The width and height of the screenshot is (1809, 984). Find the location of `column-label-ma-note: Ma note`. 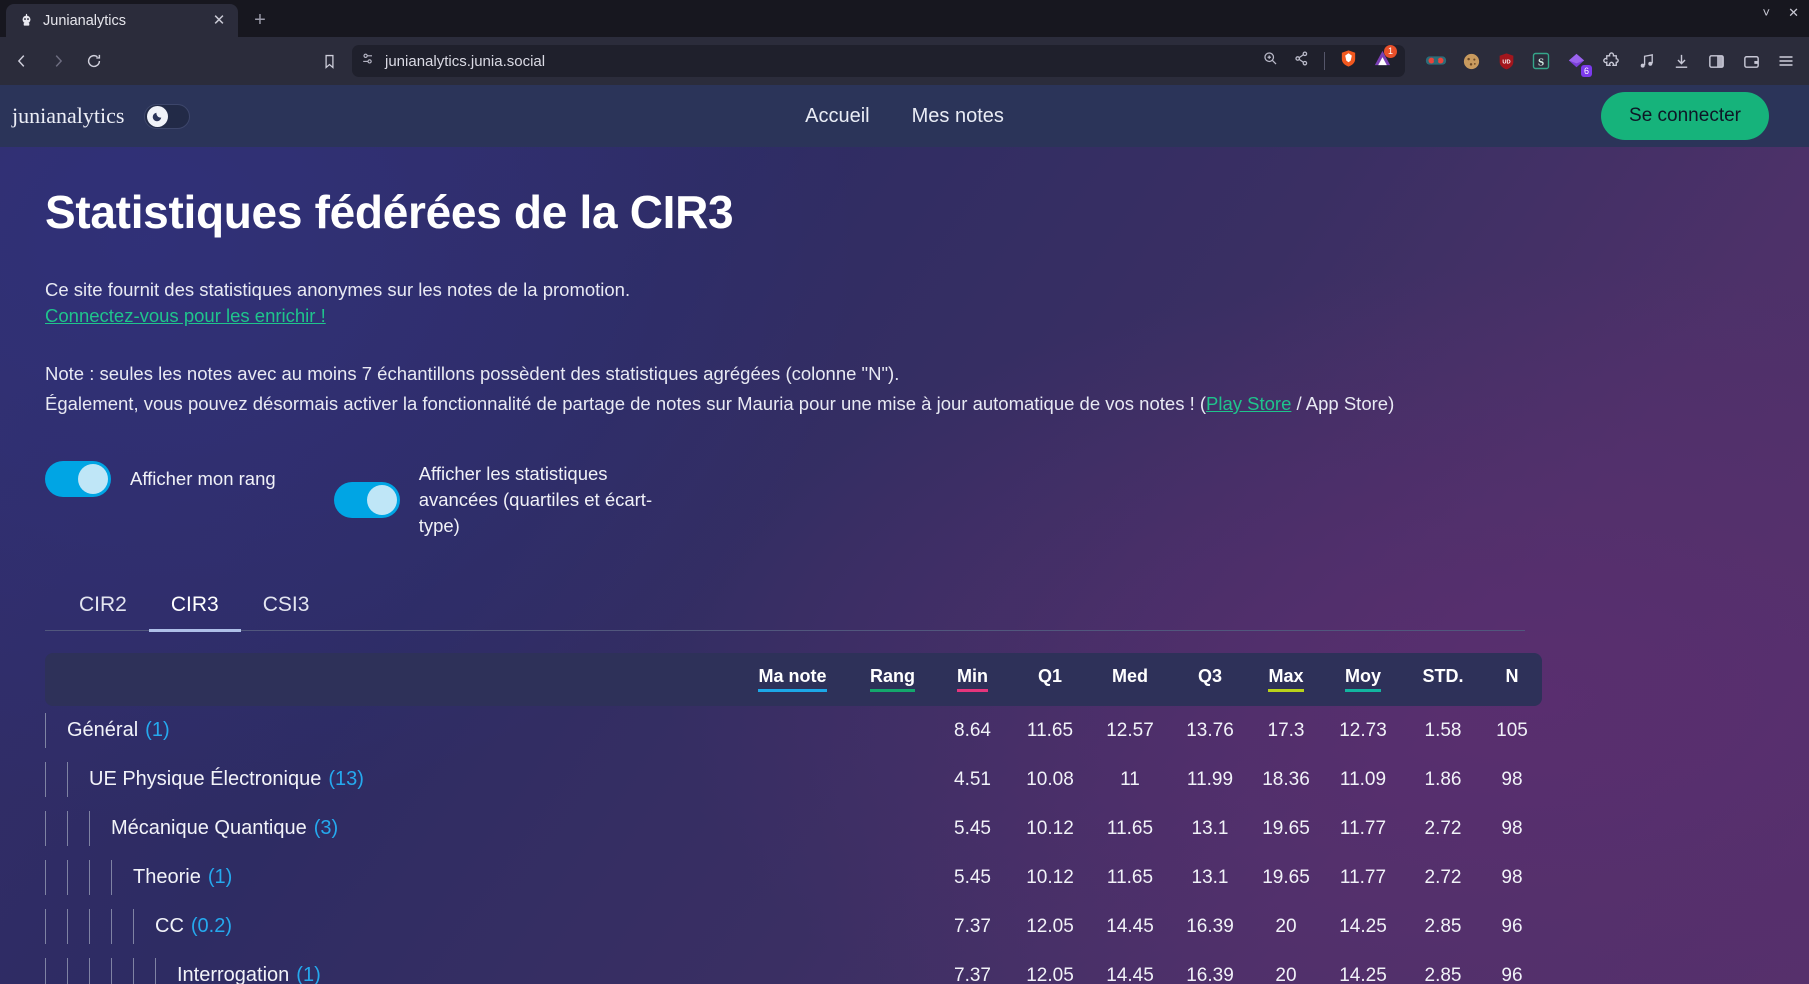

column-label-ma-note: Ma note is located at coordinates (792, 679).